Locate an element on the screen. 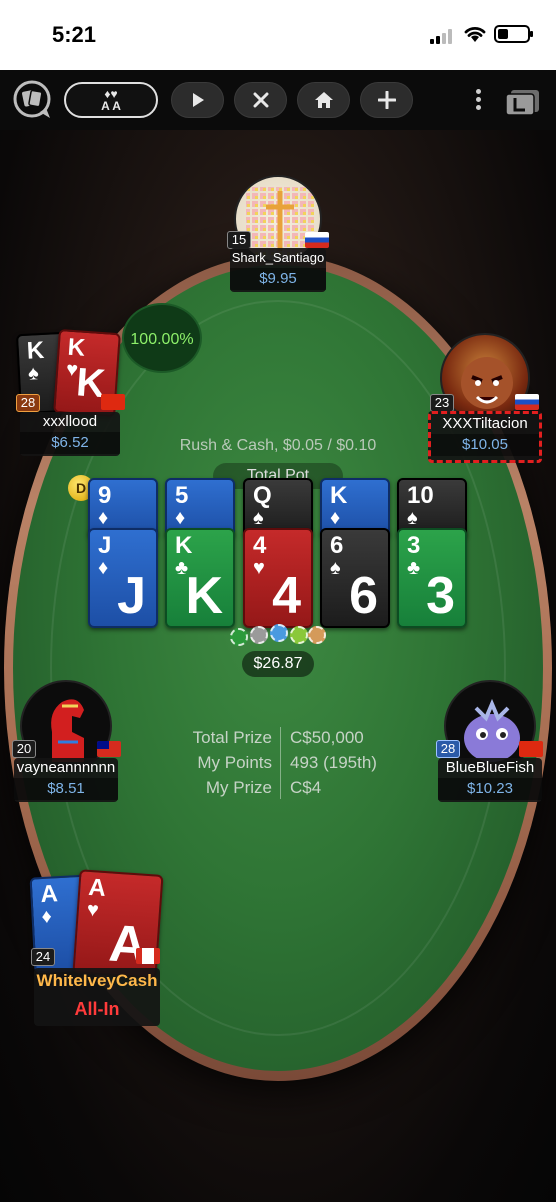 This screenshot has height=1202, width=556. prize-value: C$50,000 is located at coordinates (327, 737).